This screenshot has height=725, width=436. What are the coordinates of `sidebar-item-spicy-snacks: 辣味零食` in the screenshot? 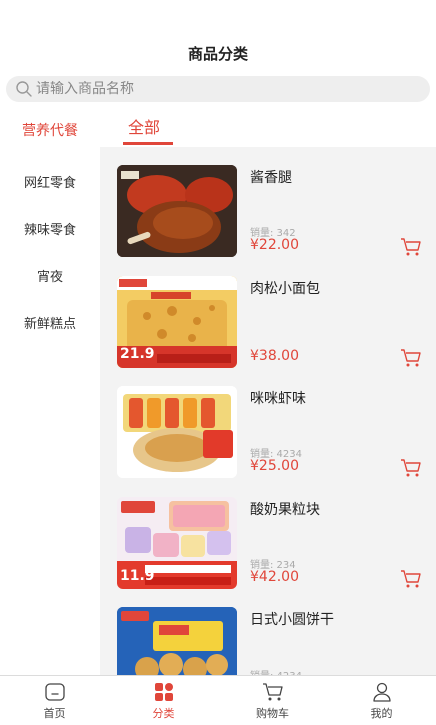 It's located at (50, 228).